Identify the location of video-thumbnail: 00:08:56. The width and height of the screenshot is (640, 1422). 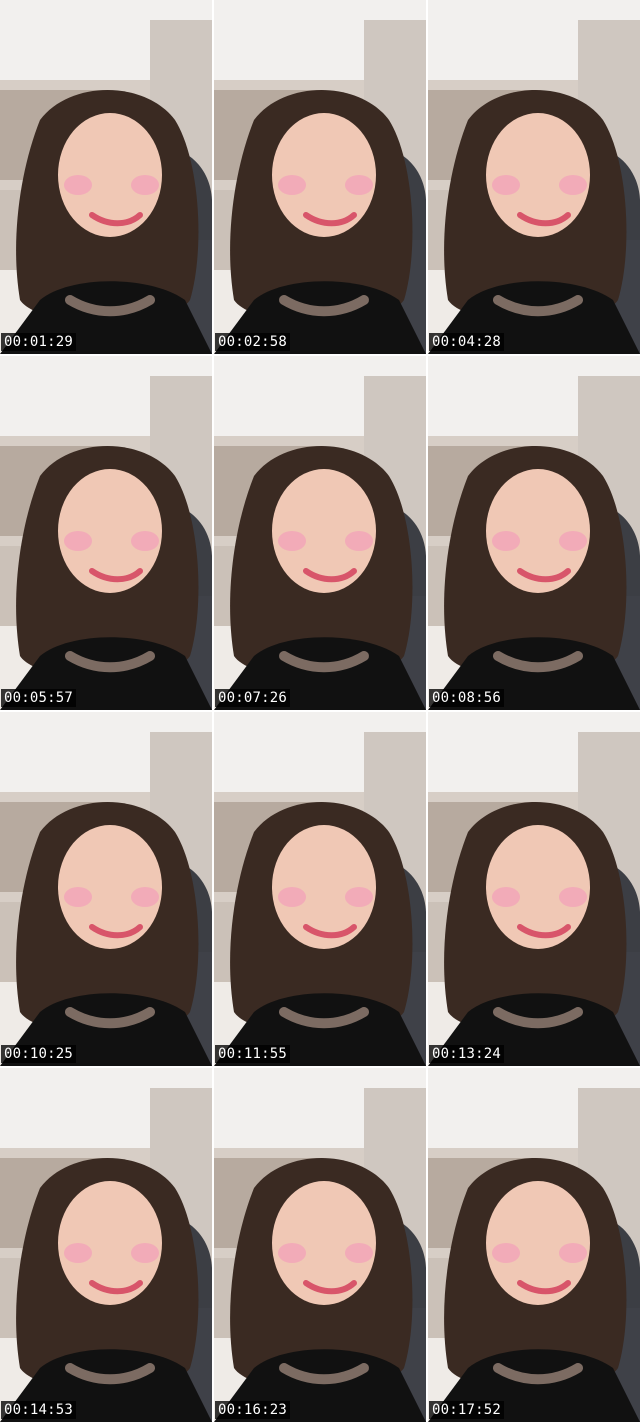
(534, 533).